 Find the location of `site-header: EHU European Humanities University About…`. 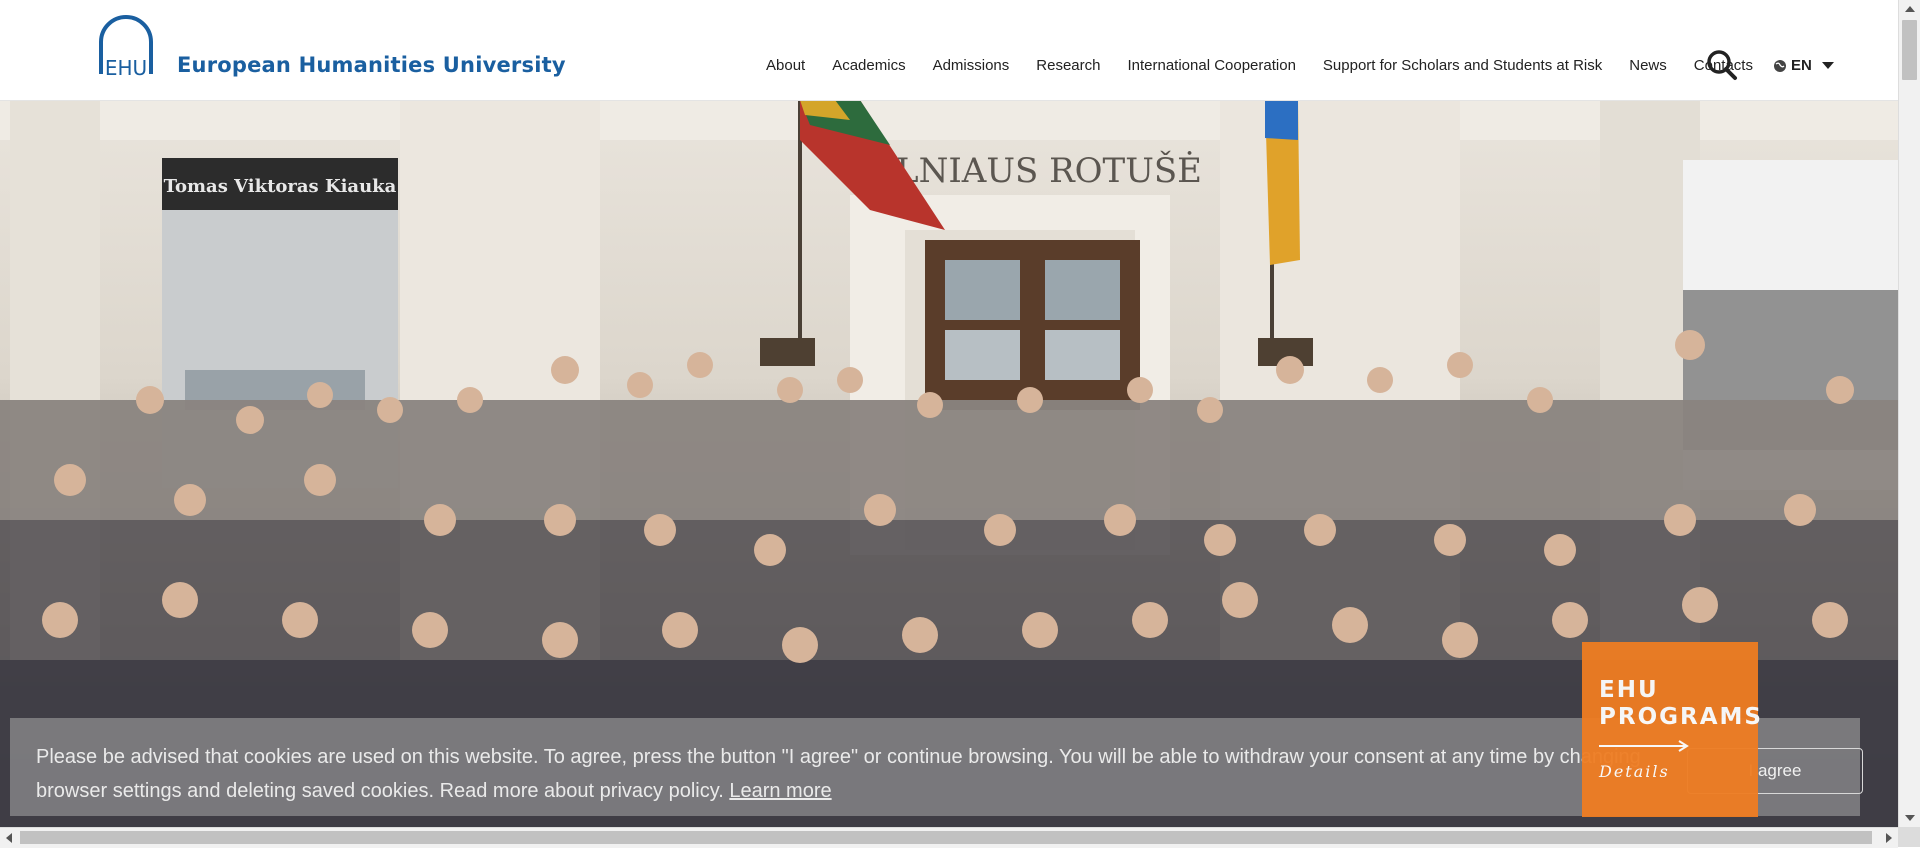

site-header: EHU European Humanities University About… is located at coordinates (949, 50).